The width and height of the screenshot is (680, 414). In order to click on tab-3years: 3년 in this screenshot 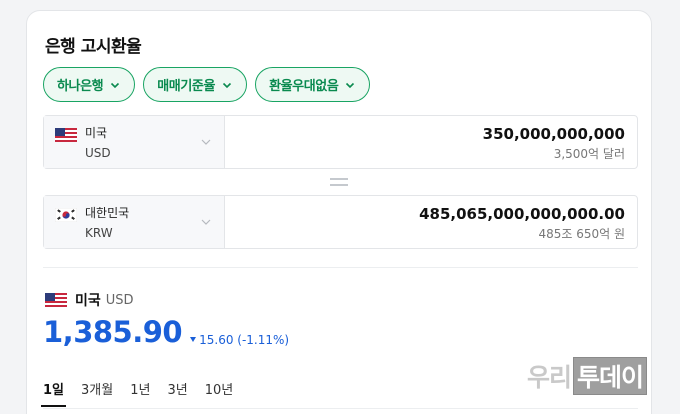, I will do `click(177, 393)`.